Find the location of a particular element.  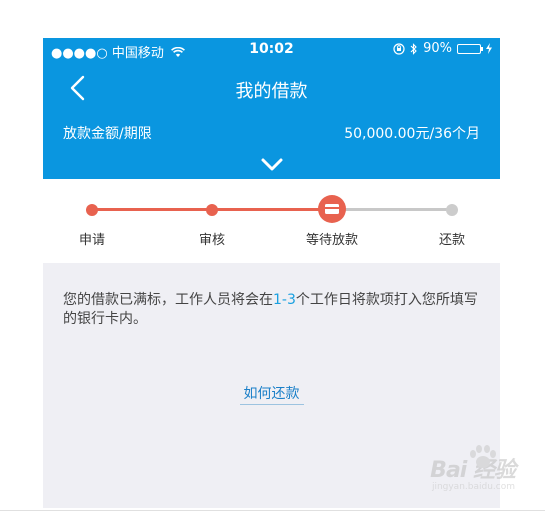

watermark: Bai 经验 jingyan.baidu.com is located at coordinates (473, 468).